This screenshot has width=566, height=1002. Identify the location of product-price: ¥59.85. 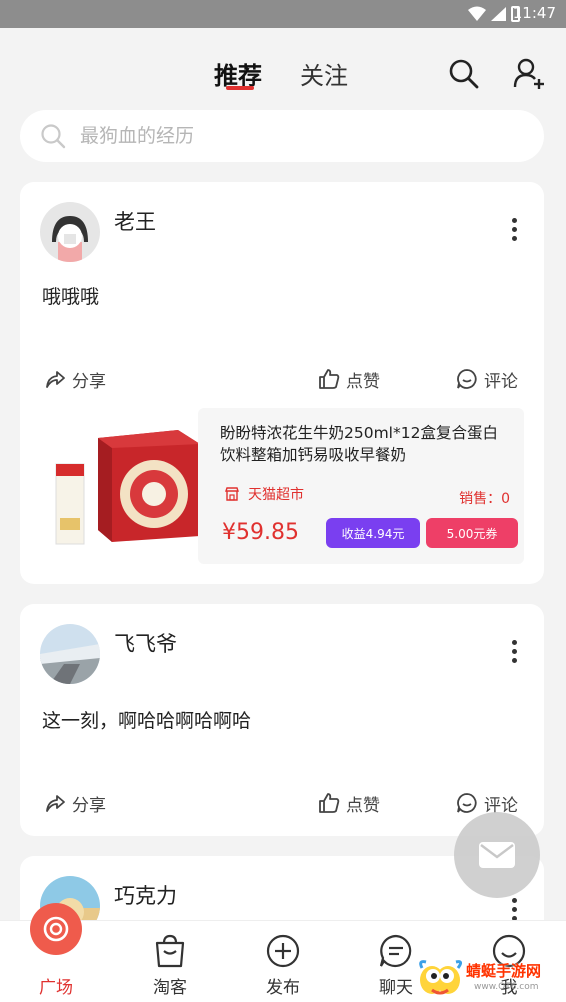
(260, 532).